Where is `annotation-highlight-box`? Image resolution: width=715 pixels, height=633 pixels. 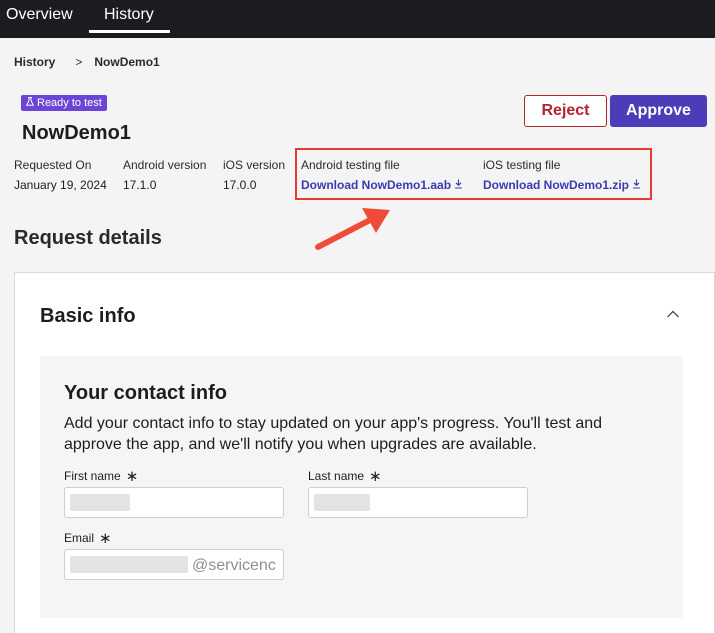 annotation-highlight-box is located at coordinates (473, 174).